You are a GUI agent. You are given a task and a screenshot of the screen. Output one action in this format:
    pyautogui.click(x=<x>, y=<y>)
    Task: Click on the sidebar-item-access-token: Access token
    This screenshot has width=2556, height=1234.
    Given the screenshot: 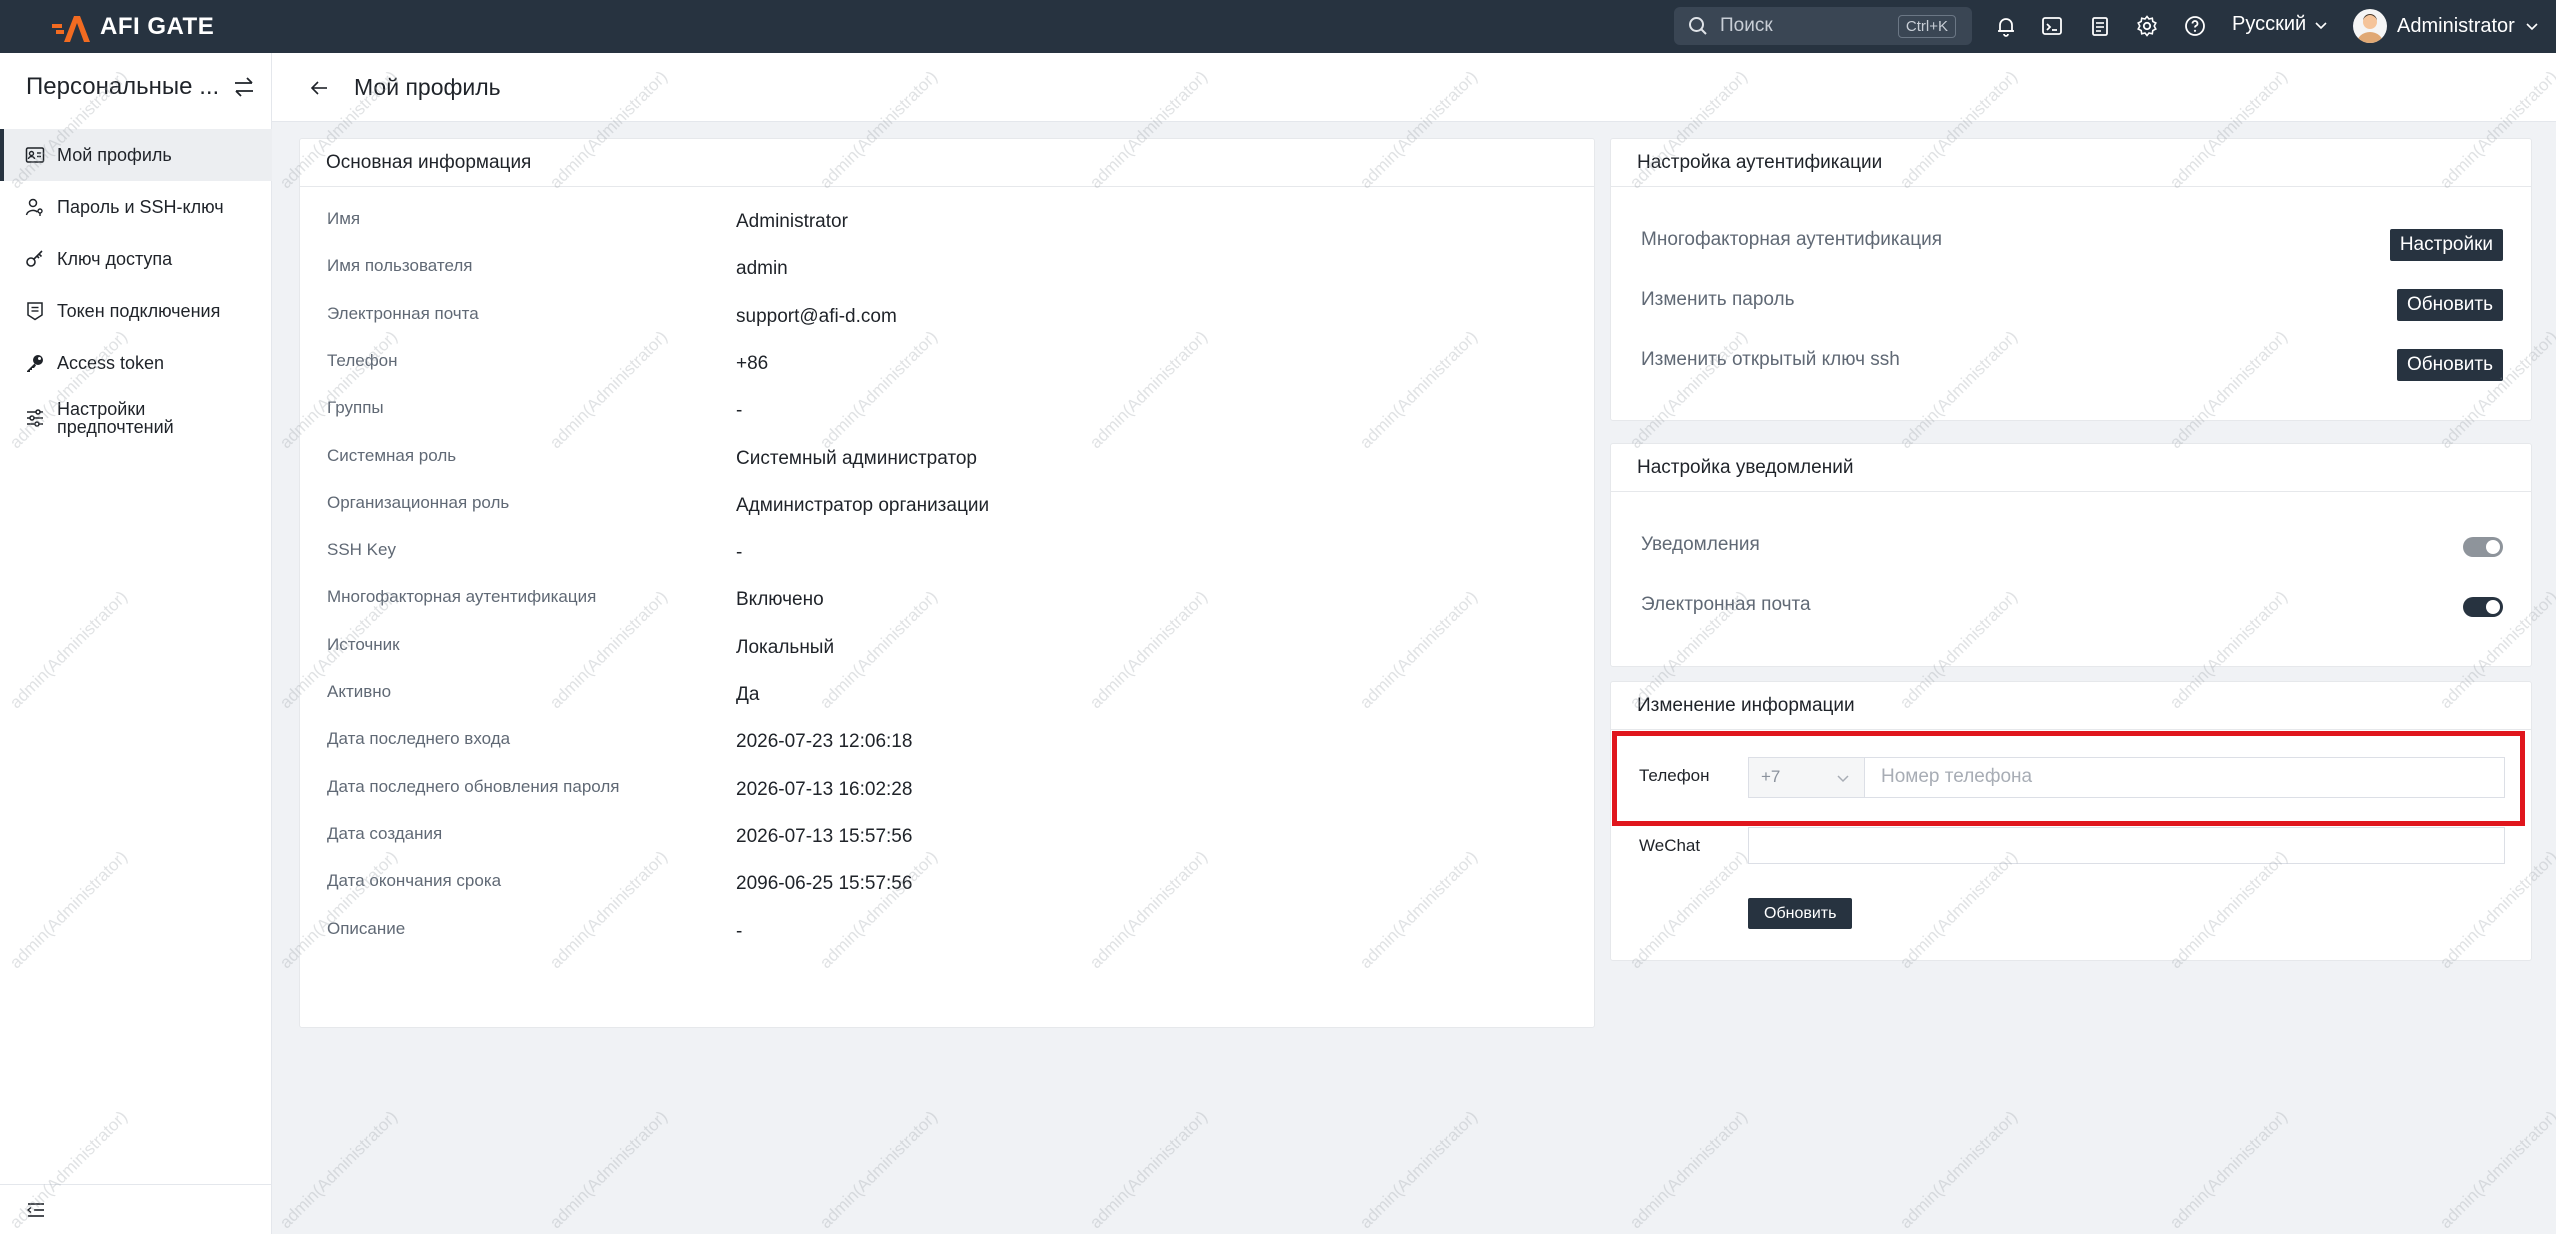 What is the action you would take?
    pyautogui.click(x=136, y=363)
    